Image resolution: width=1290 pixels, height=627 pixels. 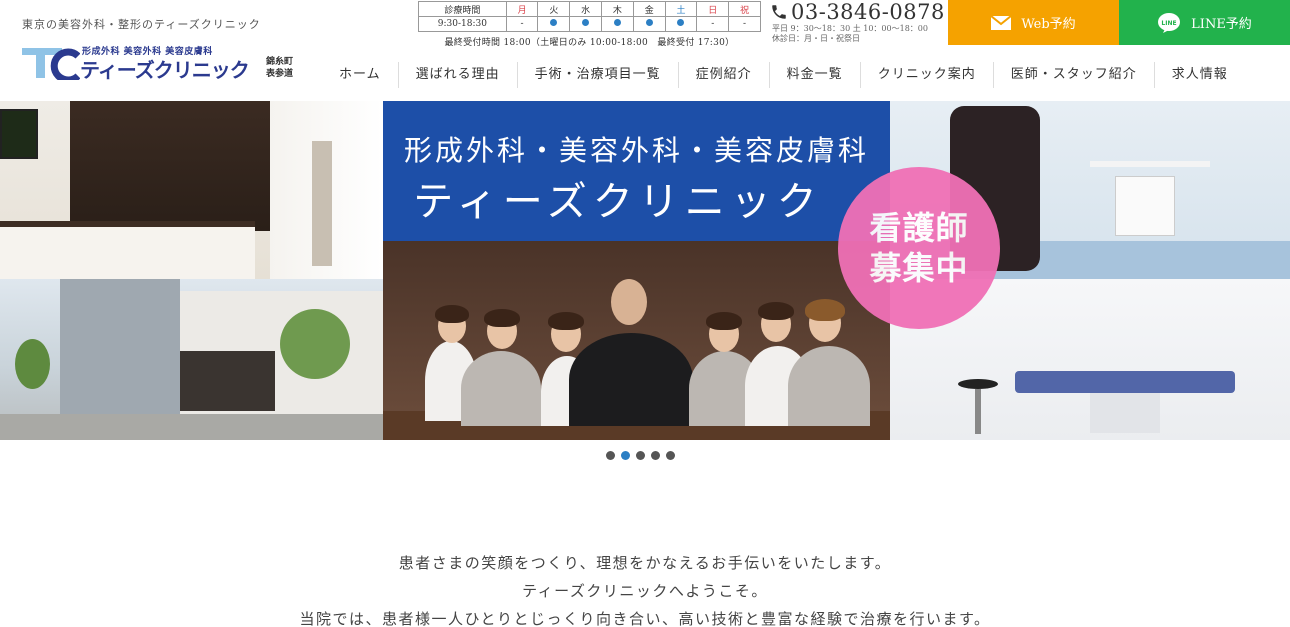 What do you see at coordinates (554, 9) in the screenshot?
I see `hours-day-tue: 火` at bounding box center [554, 9].